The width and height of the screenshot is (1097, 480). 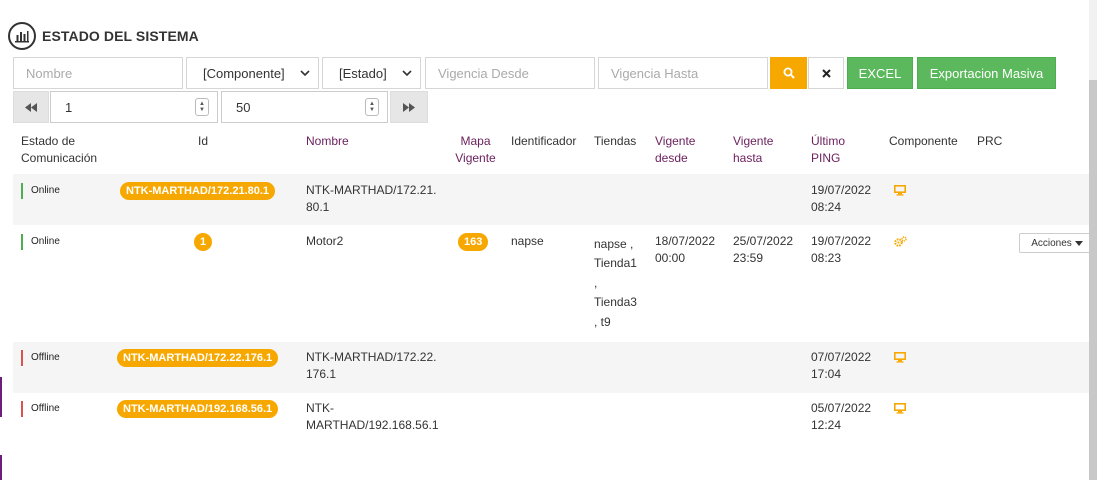 What do you see at coordinates (880, 73) in the screenshot?
I see `excel-button: EXCEL` at bounding box center [880, 73].